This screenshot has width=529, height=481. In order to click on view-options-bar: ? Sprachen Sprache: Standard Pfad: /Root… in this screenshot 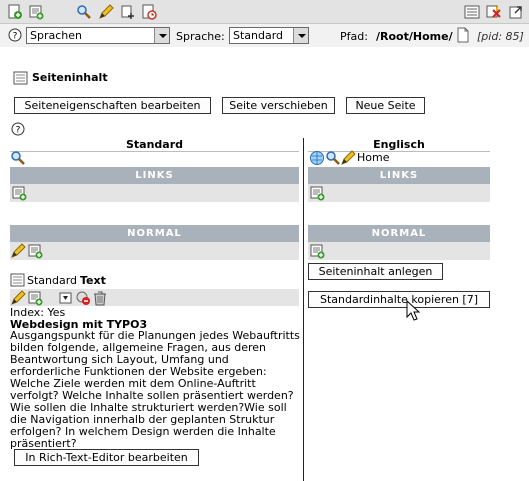, I will do `click(264, 35)`.